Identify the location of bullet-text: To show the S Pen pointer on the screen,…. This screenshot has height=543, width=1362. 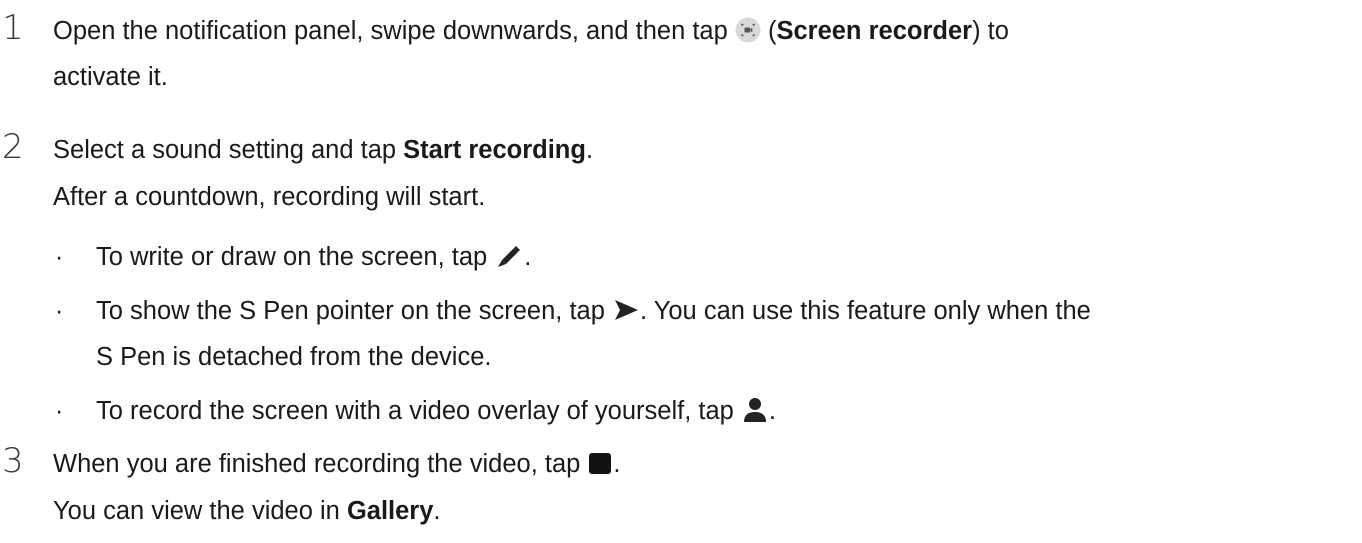
(354, 311).